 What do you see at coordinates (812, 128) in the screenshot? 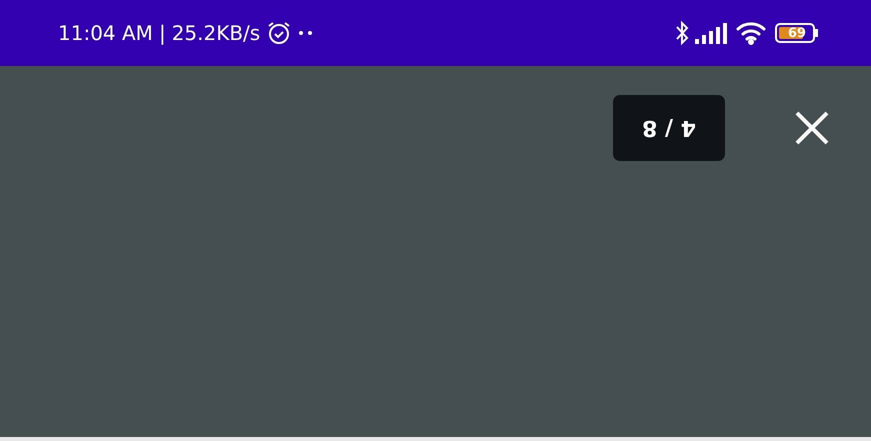
I see `close-icon` at bounding box center [812, 128].